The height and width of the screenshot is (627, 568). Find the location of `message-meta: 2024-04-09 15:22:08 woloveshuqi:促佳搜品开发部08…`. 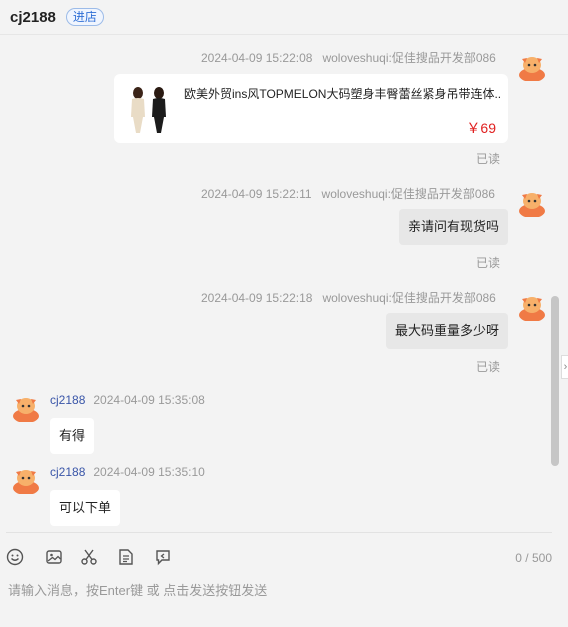

message-meta: 2024-04-09 15:22:08 woloveshuqi:促佳搜品开发部08… is located at coordinates (348, 57).